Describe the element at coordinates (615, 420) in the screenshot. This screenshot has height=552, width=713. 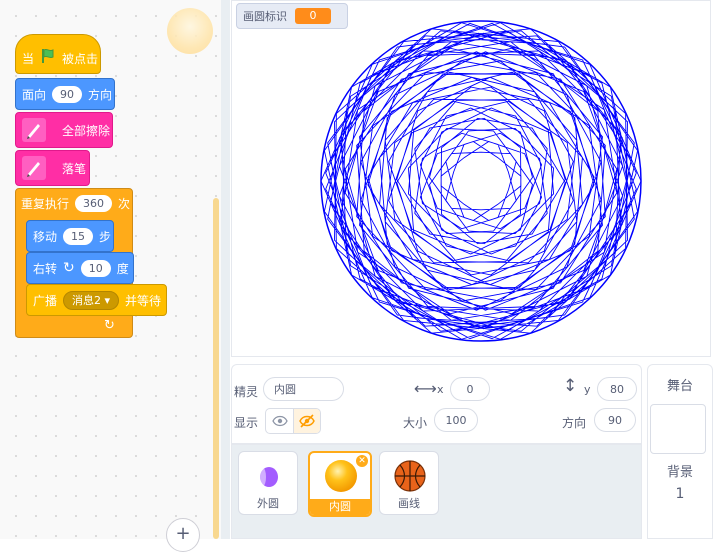
I see `direction-input-field: 90` at that location.